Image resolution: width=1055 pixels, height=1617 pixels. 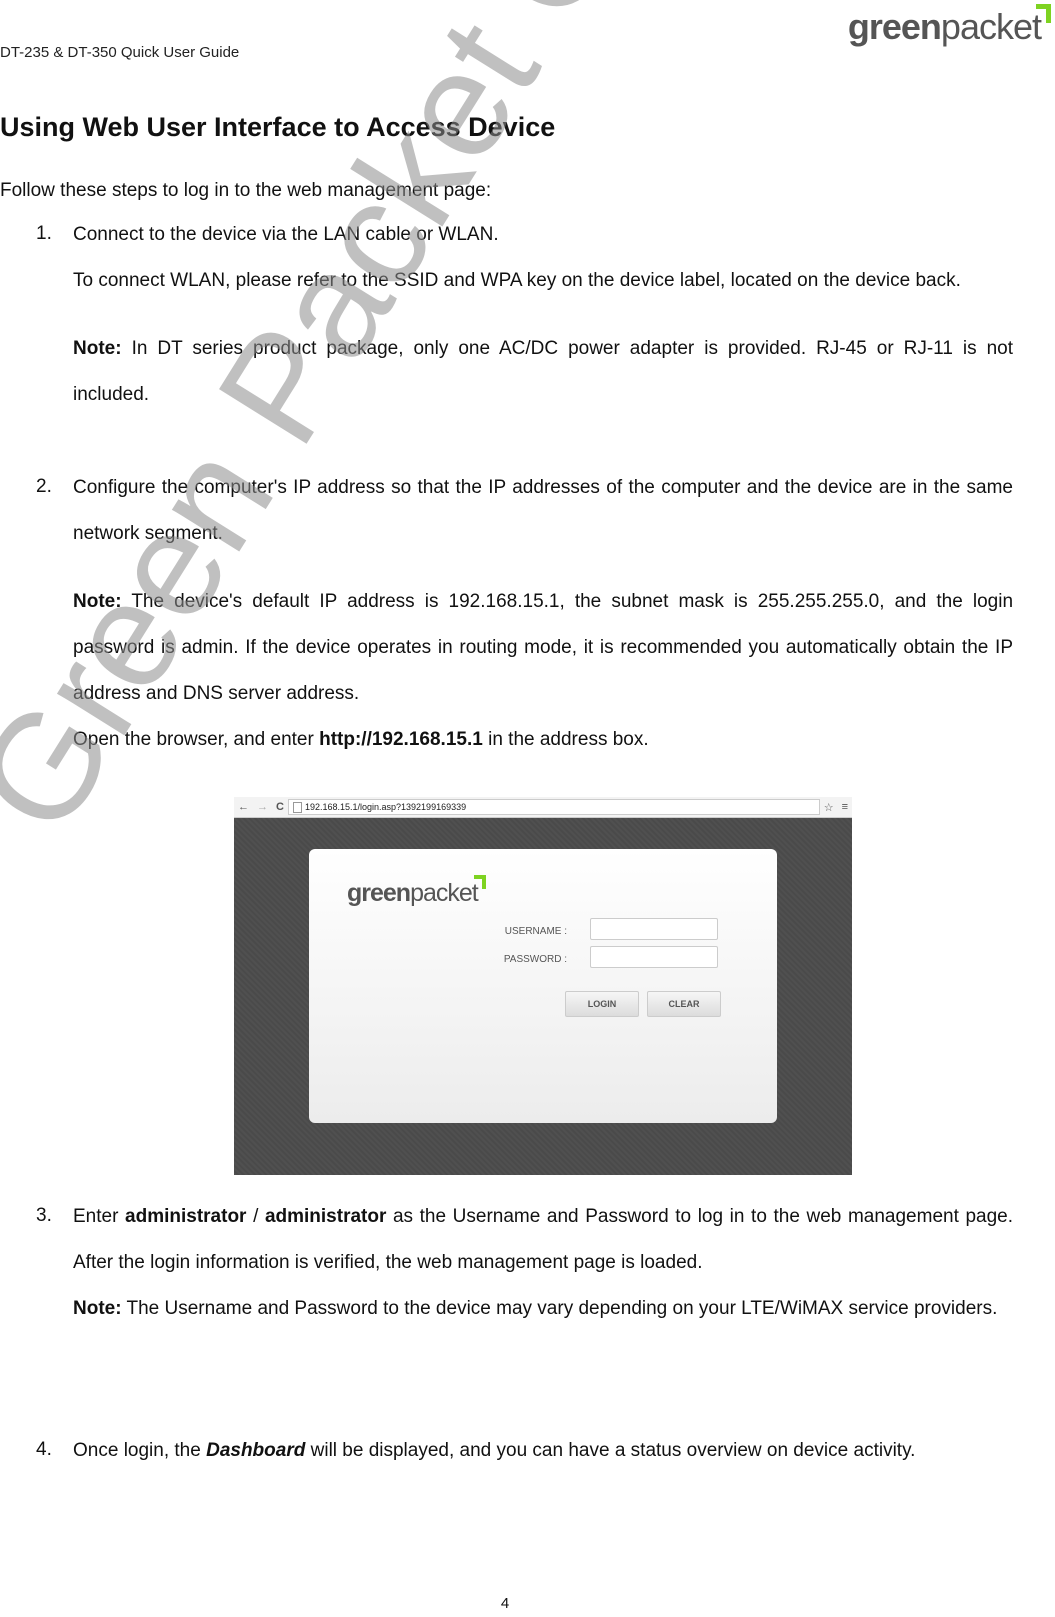 What do you see at coordinates (243, 807) in the screenshot?
I see `back-icon: ←` at bounding box center [243, 807].